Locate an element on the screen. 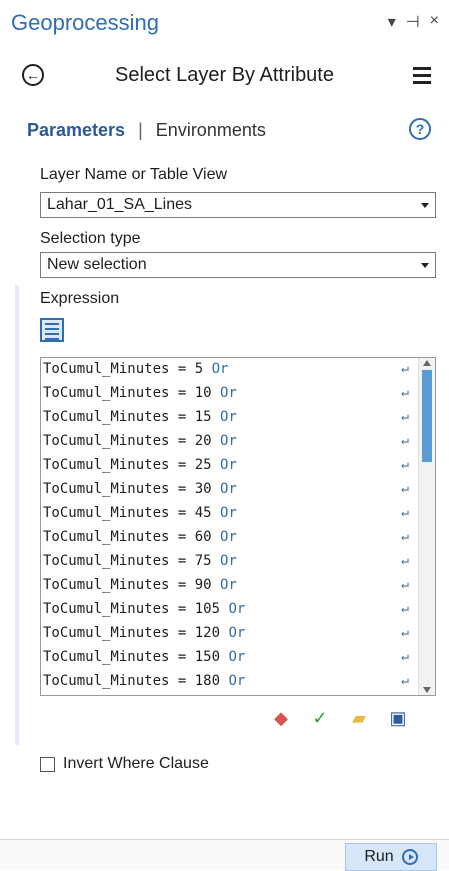 This screenshot has height=871, width=449. layer-label: Layer Name or Table View is located at coordinates (134, 174).